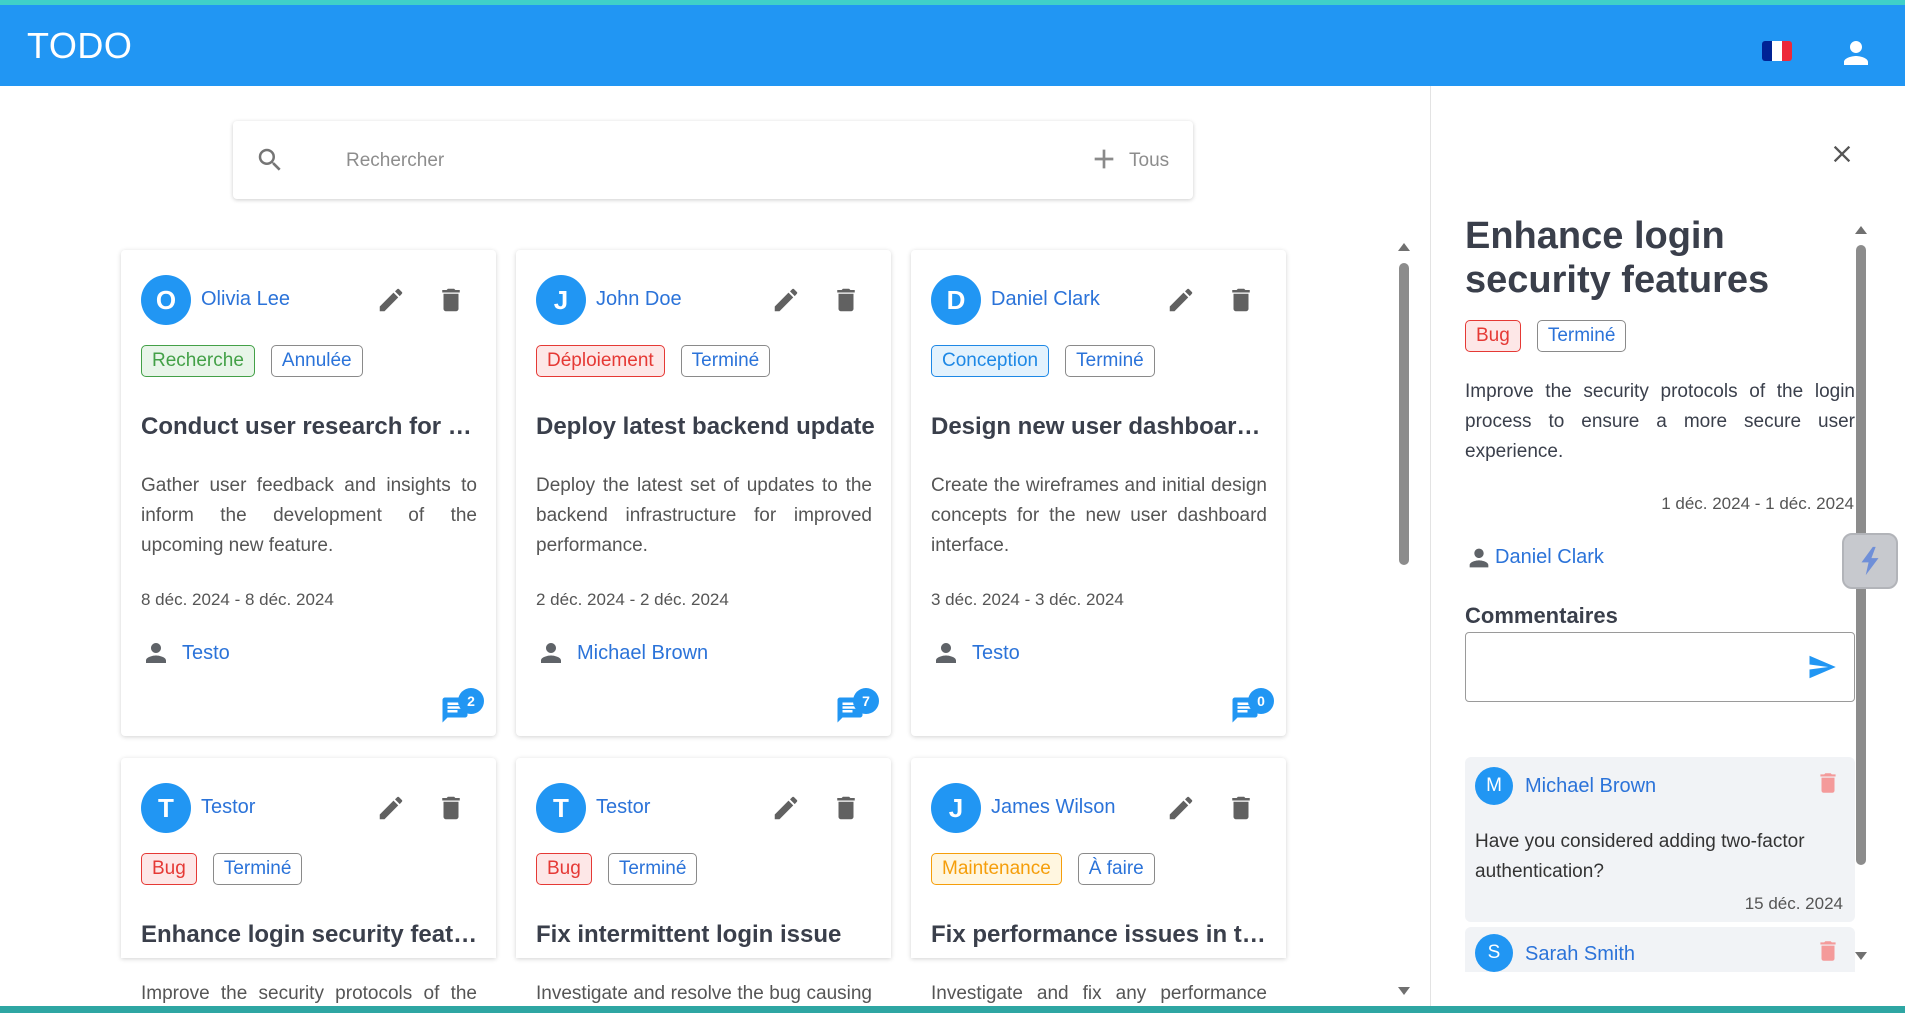 The width and height of the screenshot is (1905, 1013). I want to click on task-author: John Doe, so click(639, 299).